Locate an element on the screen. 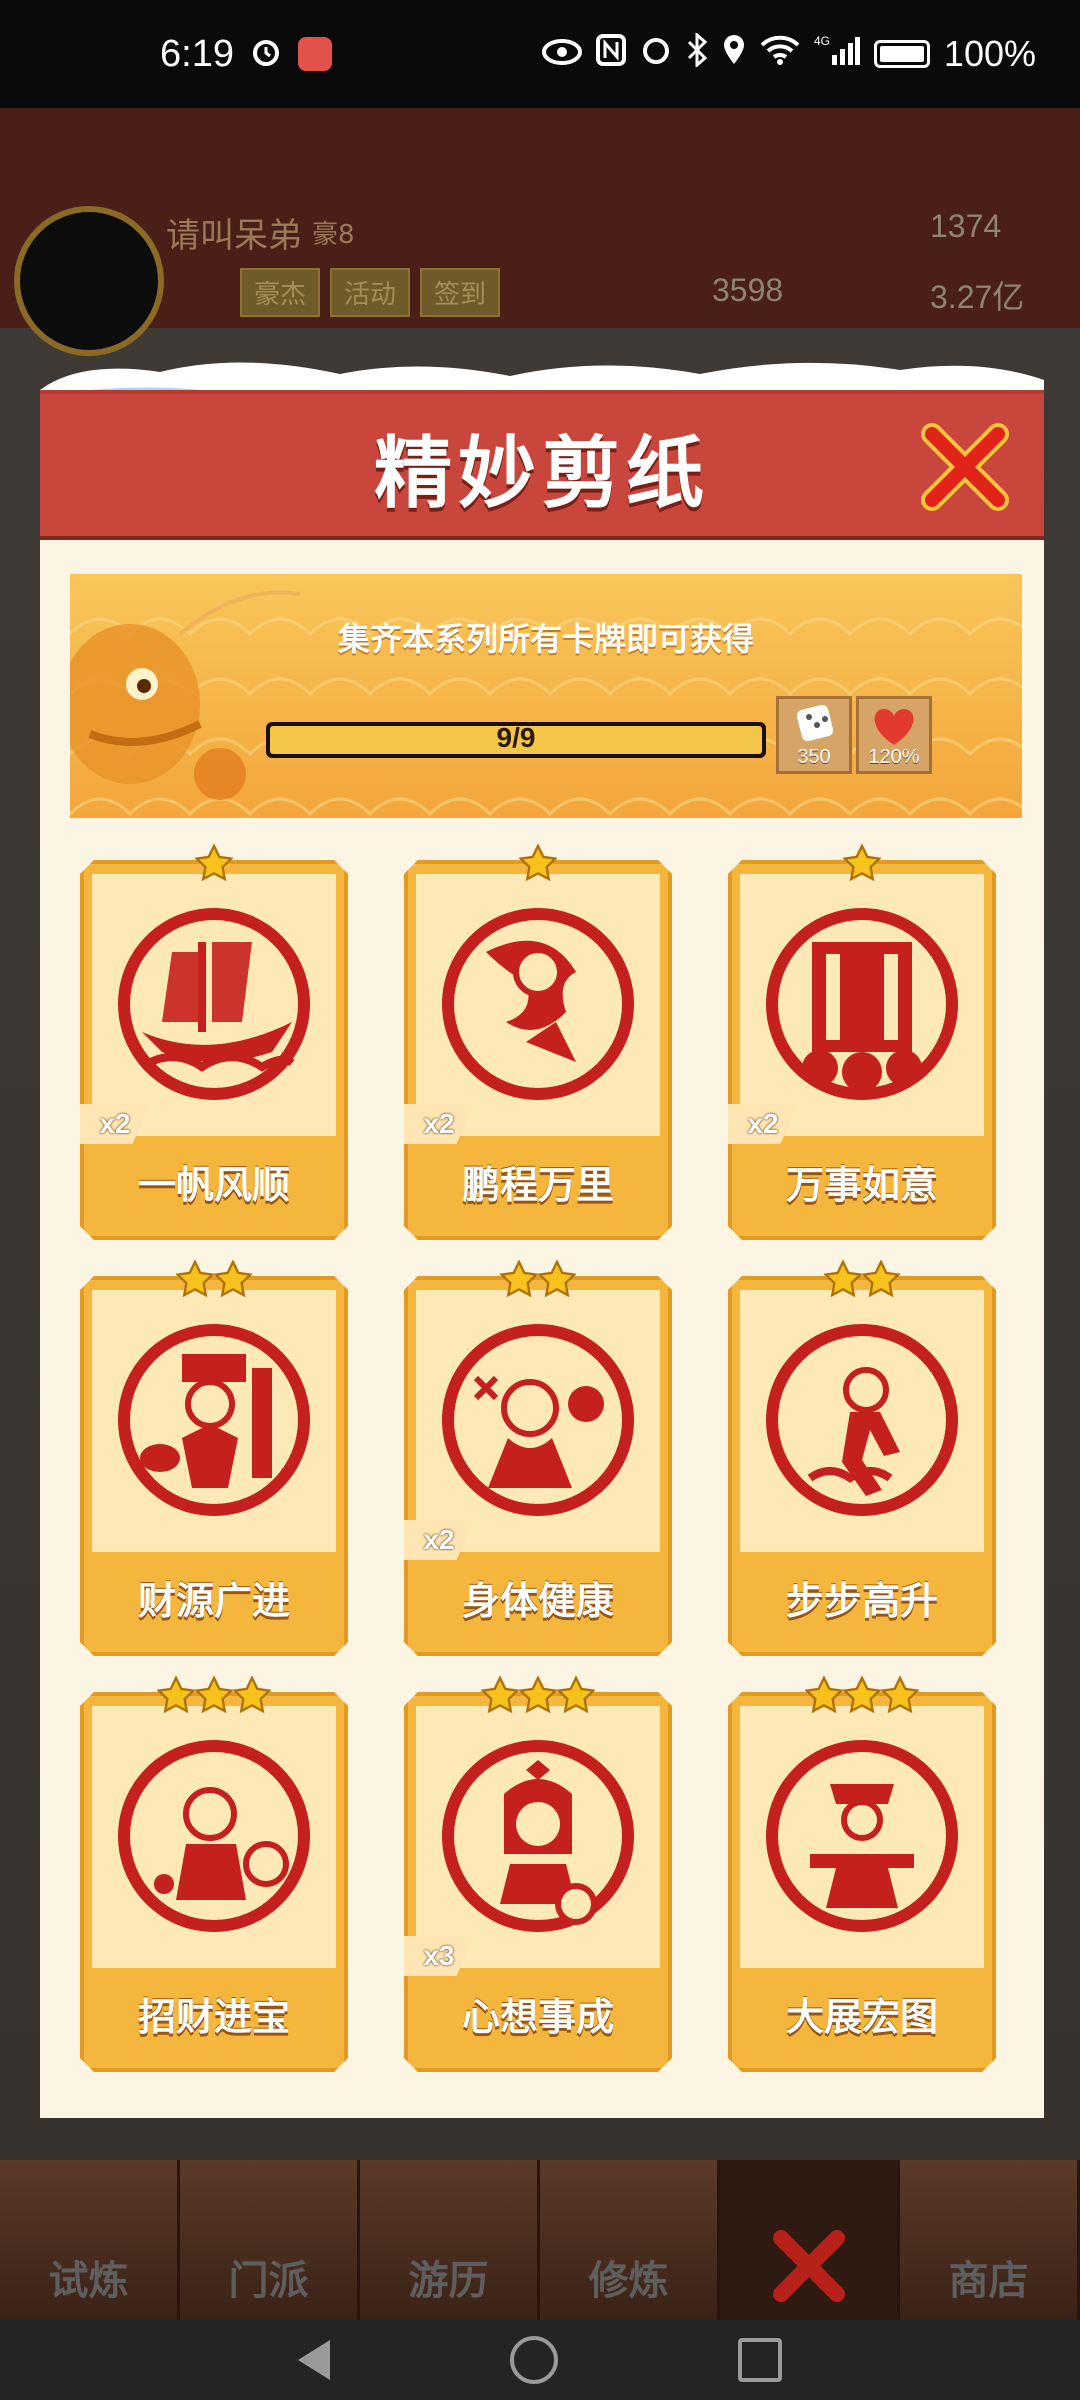 The width and height of the screenshot is (1080, 2400). nav-shop: 商店 is located at coordinates (990, 2240).